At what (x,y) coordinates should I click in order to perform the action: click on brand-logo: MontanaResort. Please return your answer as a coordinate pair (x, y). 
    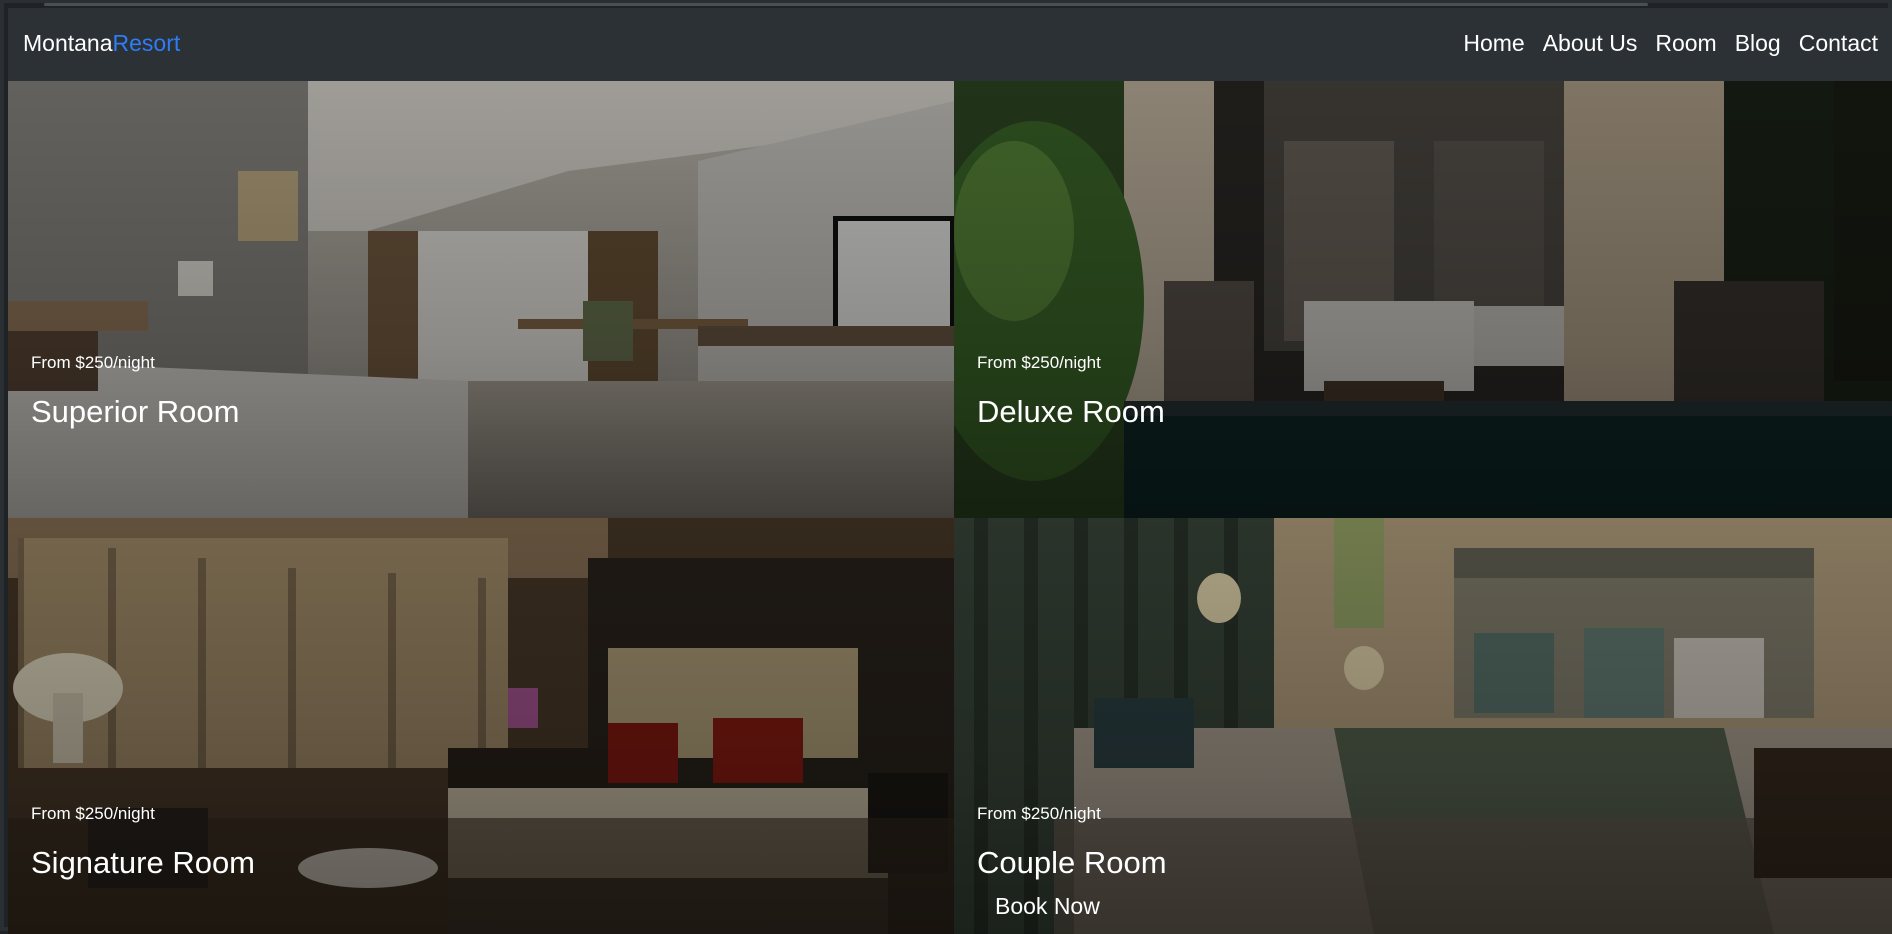
    Looking at the image, I should click on (101, 43).